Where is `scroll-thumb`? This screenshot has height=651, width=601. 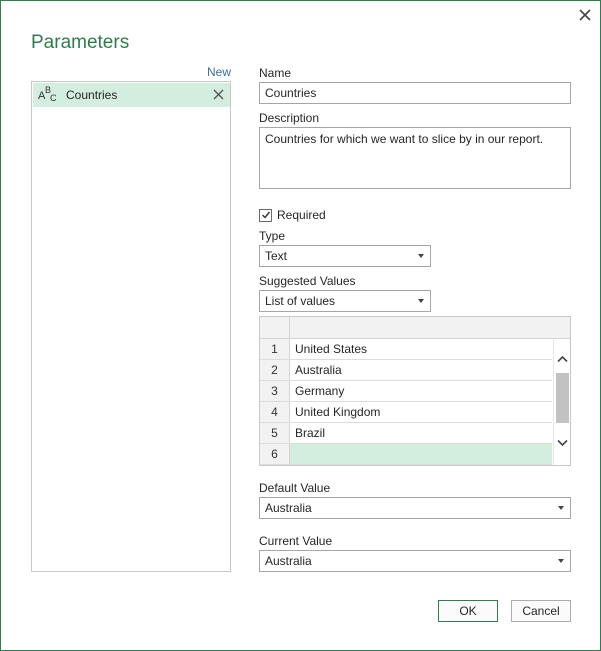
scroll-thumb is located at coordinates (562, 398).